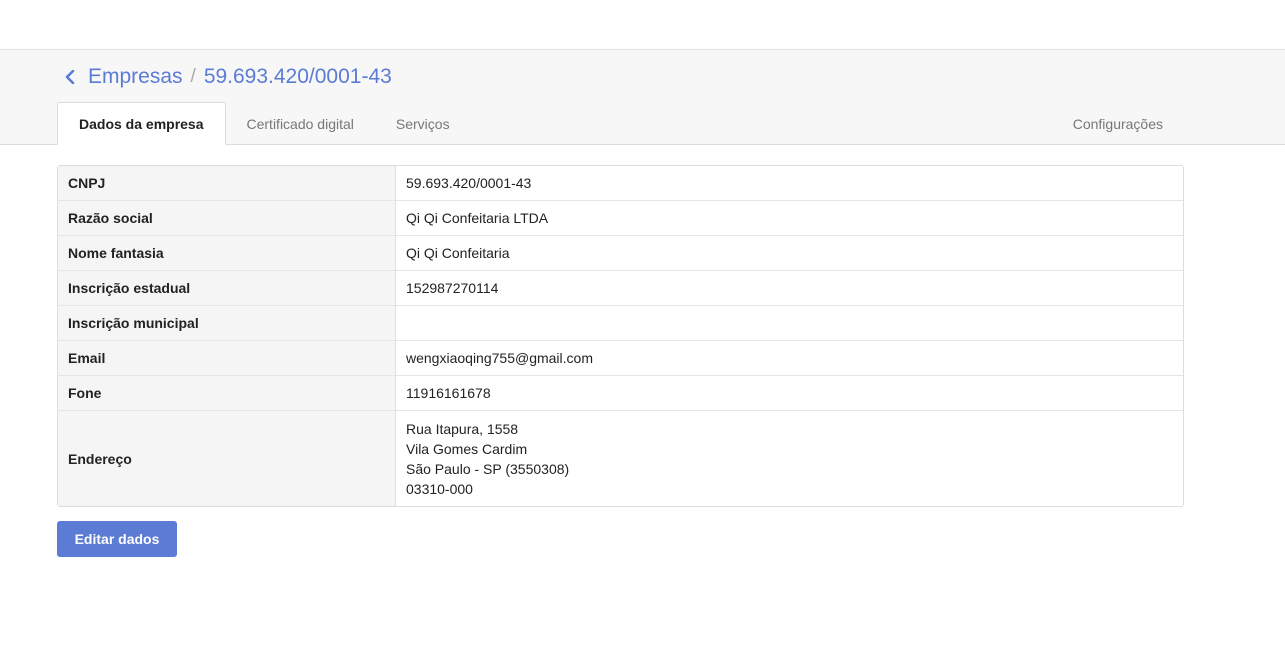  Describe the element at coordinates (467, 448) in the screenshot. I see `address-line: Vila Gomes Cardim` at that location.